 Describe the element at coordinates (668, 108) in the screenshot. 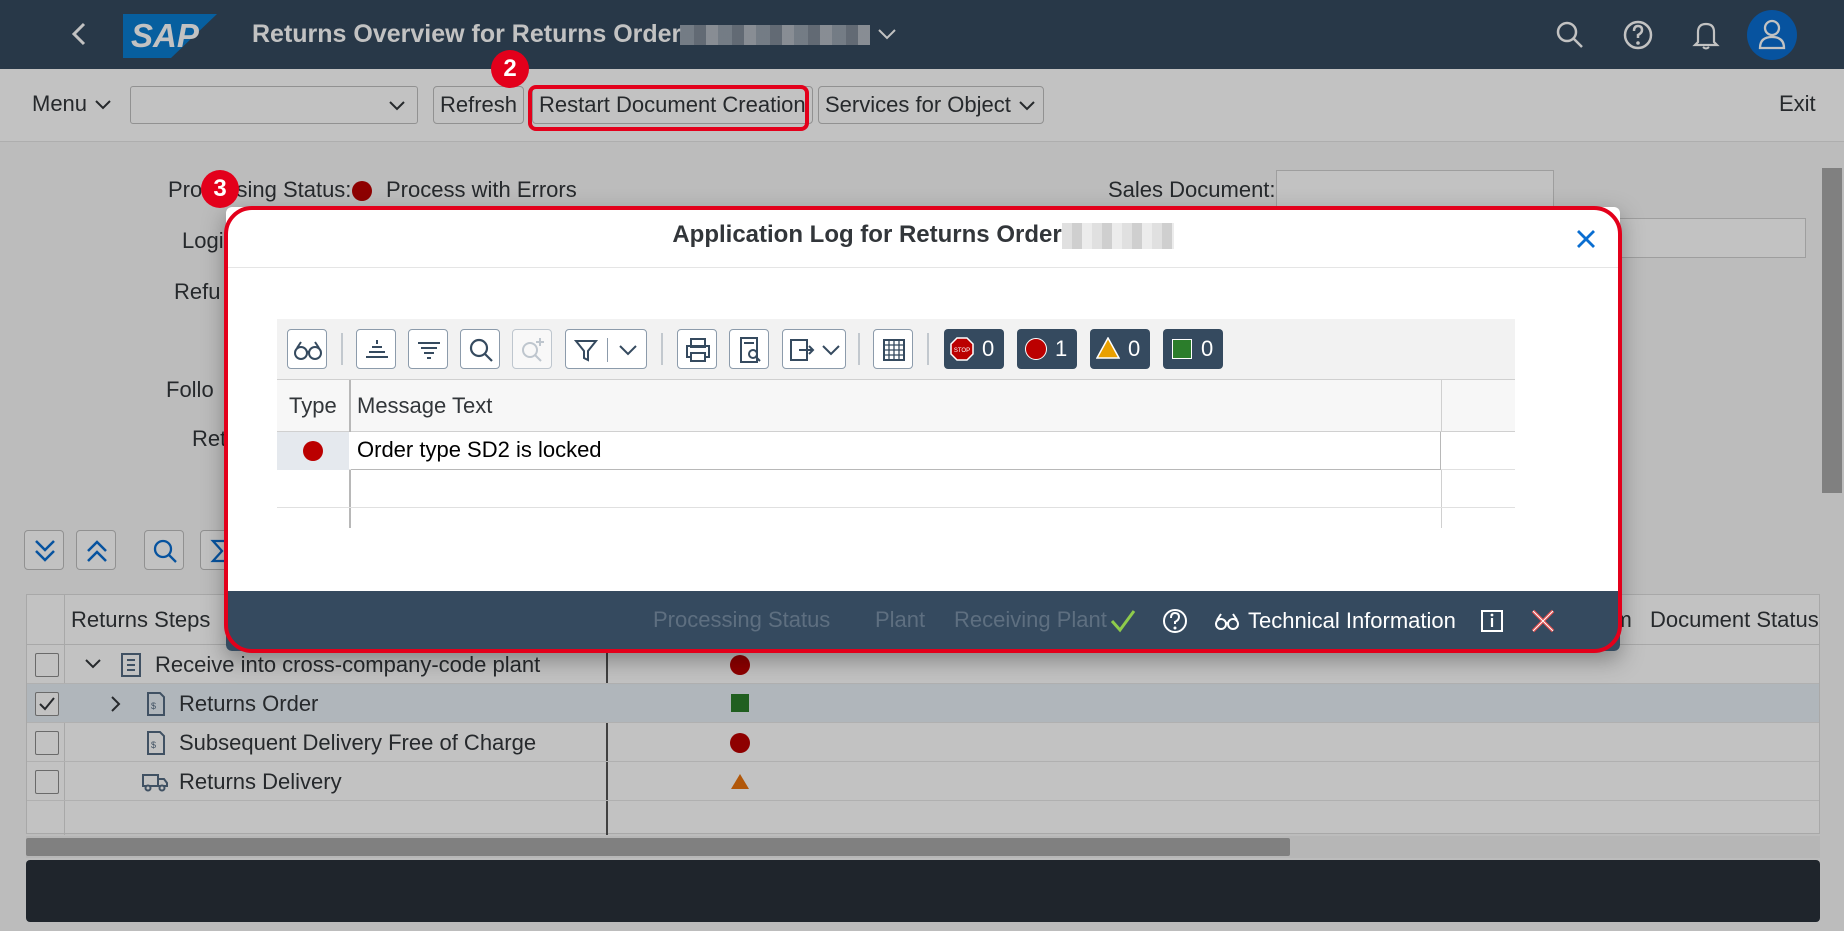

I see `highlight-box` at that location.